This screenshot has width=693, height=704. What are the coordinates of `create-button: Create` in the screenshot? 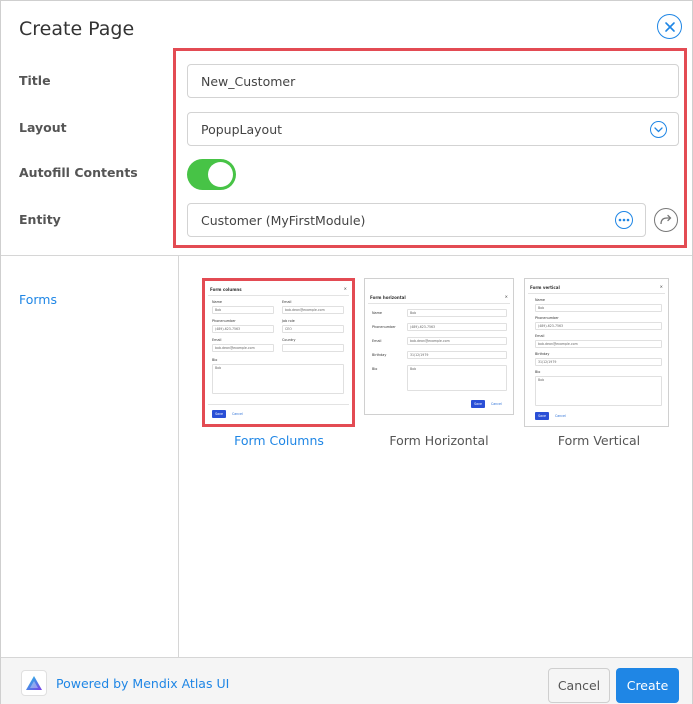 It's located at (647, 685).